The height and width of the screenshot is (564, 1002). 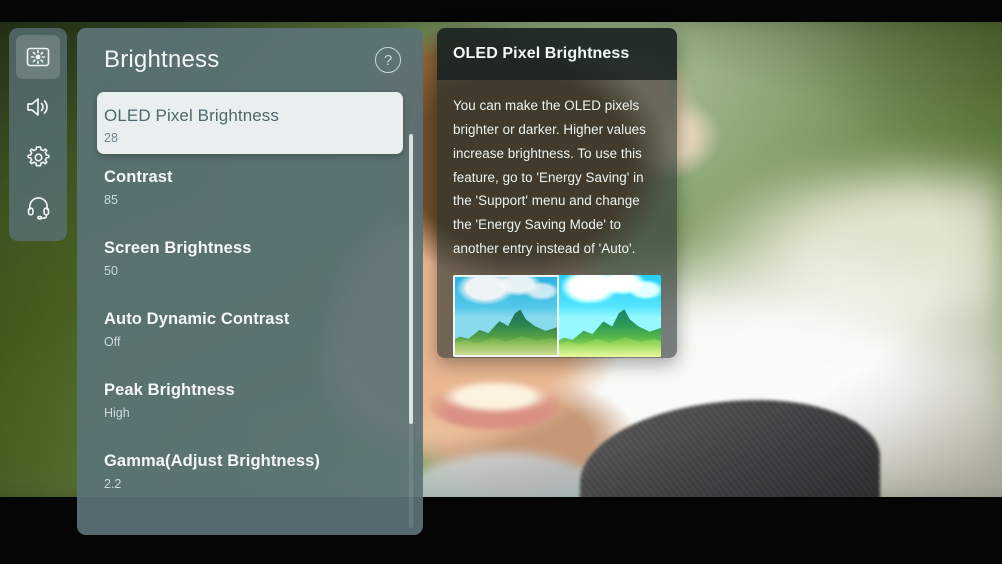 I want to click on menu-item-value: High, so click(x=117, y=412).